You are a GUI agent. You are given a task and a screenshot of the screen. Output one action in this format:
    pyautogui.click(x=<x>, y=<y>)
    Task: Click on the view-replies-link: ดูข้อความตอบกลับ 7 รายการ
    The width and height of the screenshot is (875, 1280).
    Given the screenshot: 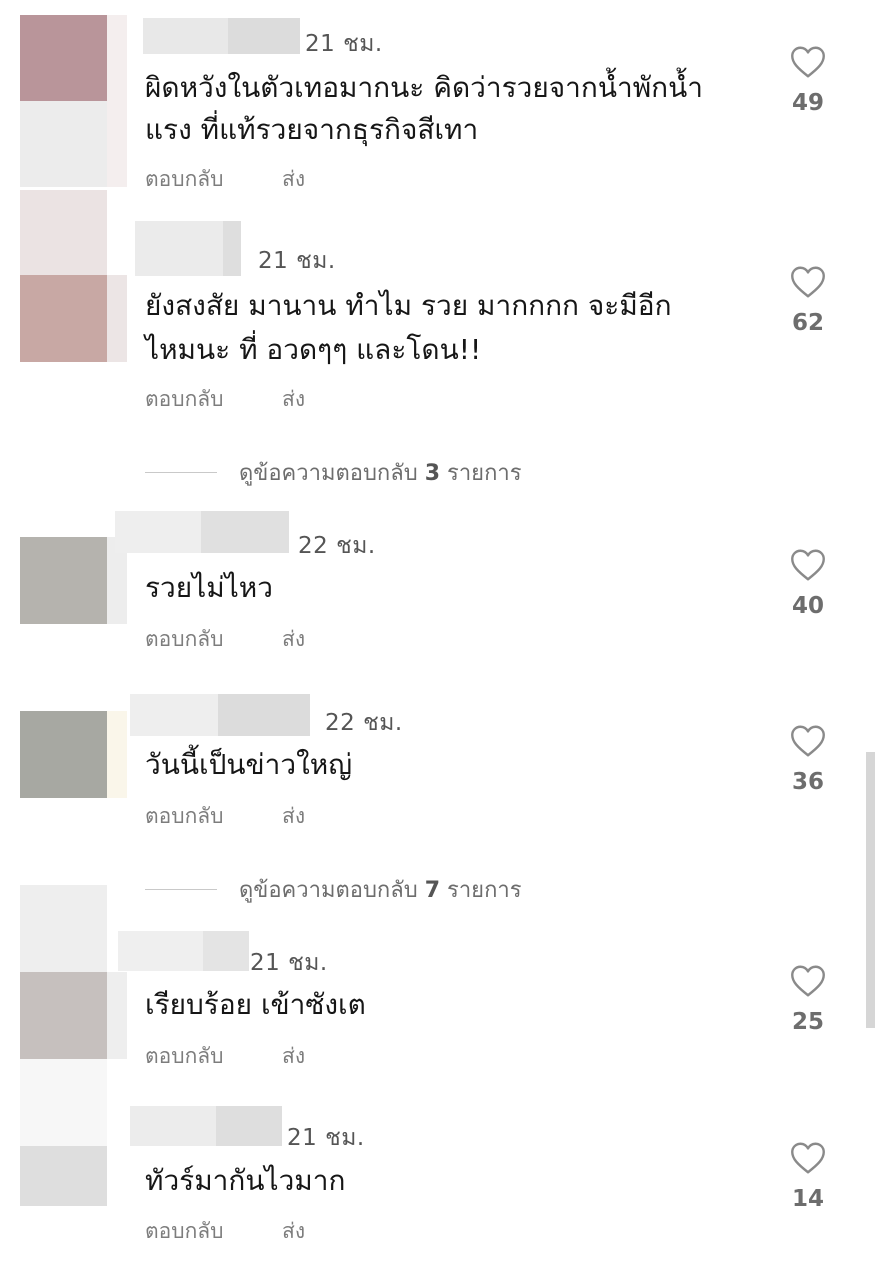 What is the action you would take?
    pyautogui.click(x=333, y=889)
    